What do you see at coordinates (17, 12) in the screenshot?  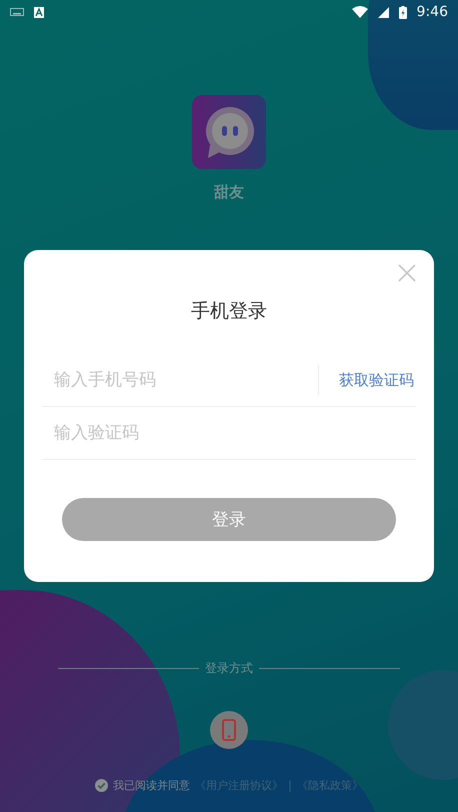 I see `keyboard-icon` at bounding box center [17, 12].